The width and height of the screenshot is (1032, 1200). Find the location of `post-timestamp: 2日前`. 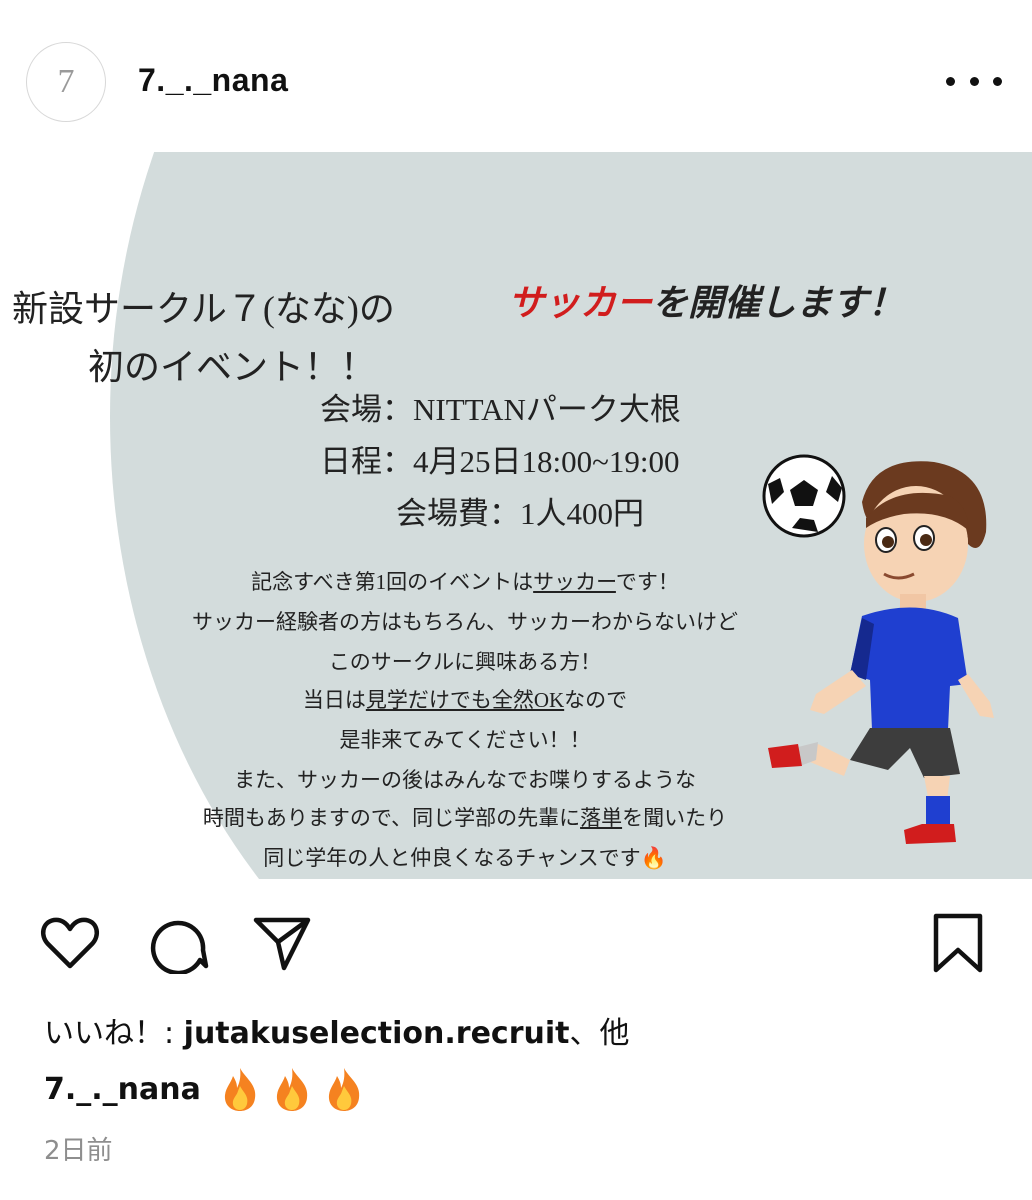

post-timestamp: 2日前 is located at coordinates (78, 1151).